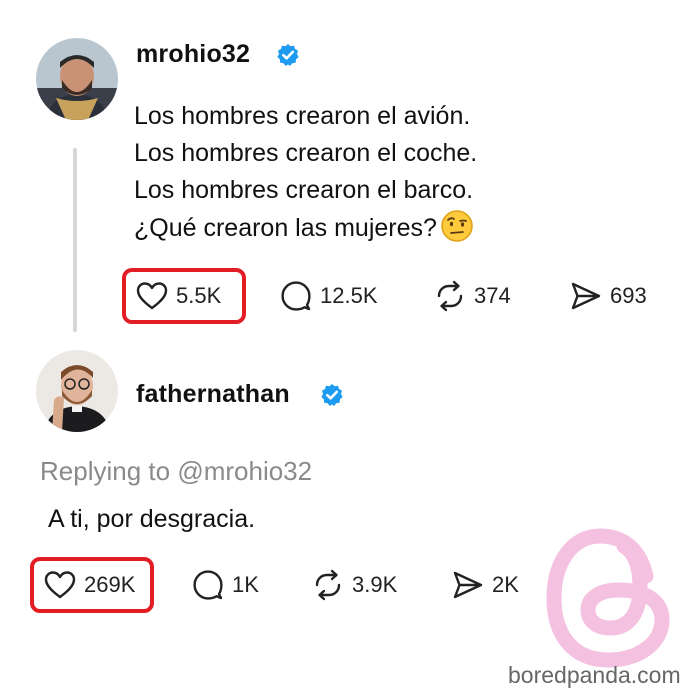 Image resolution: width=700 pixels, height=700 pixels. I want to click on post-line: ¿Qué crearon las mujeres?, so click(285, 228).